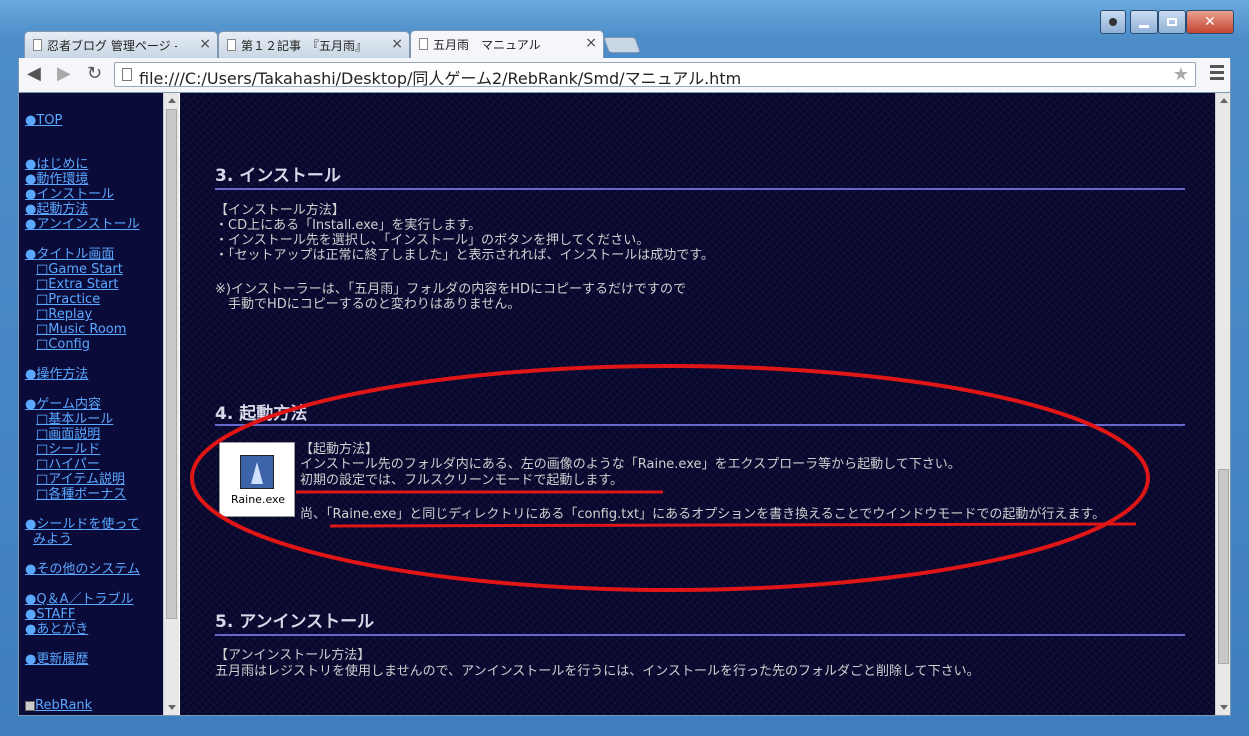 This screenshot has height=736, width=1249. Describe the element at coordinates (63, 404) in the screenshot. I see `sidebar-link: ●ゲーム内容` at that location.